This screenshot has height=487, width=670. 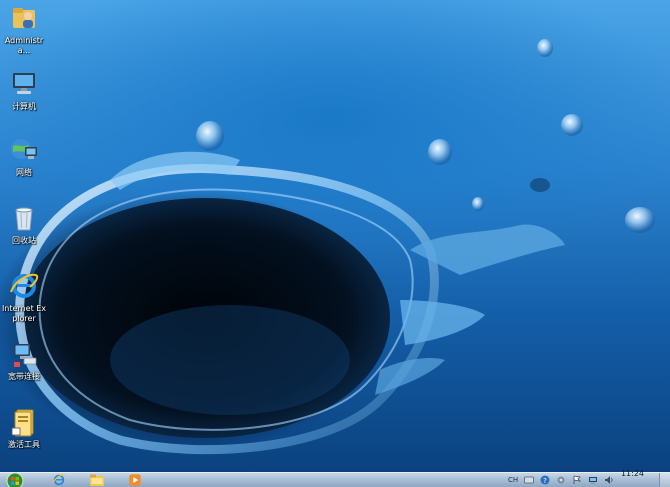 I want to click on desktop-icon-label: Internet Explorer, so click(x=24, y=313).